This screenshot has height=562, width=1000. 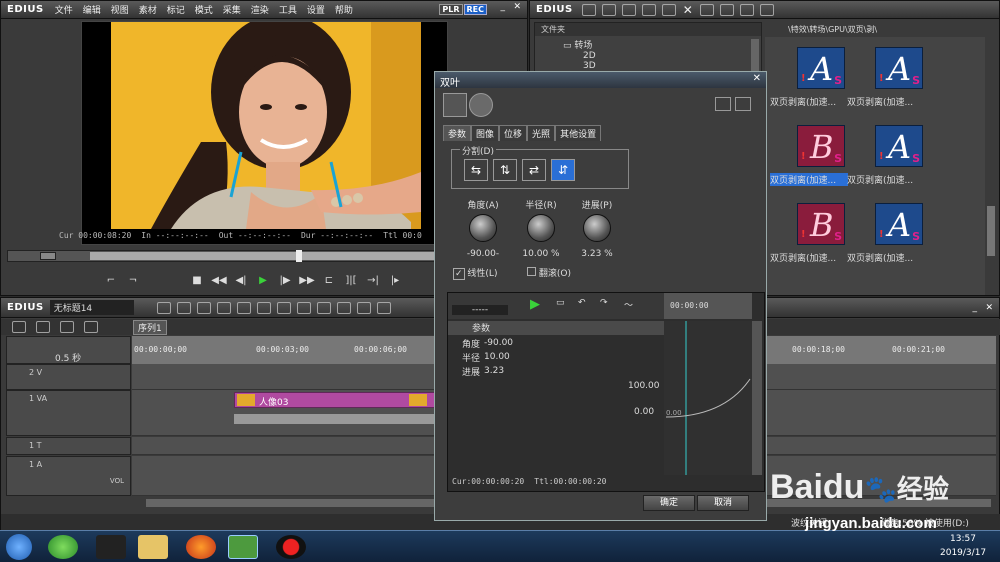 I want to click on menu-item-6: 采集, so click(x=232, y=11).